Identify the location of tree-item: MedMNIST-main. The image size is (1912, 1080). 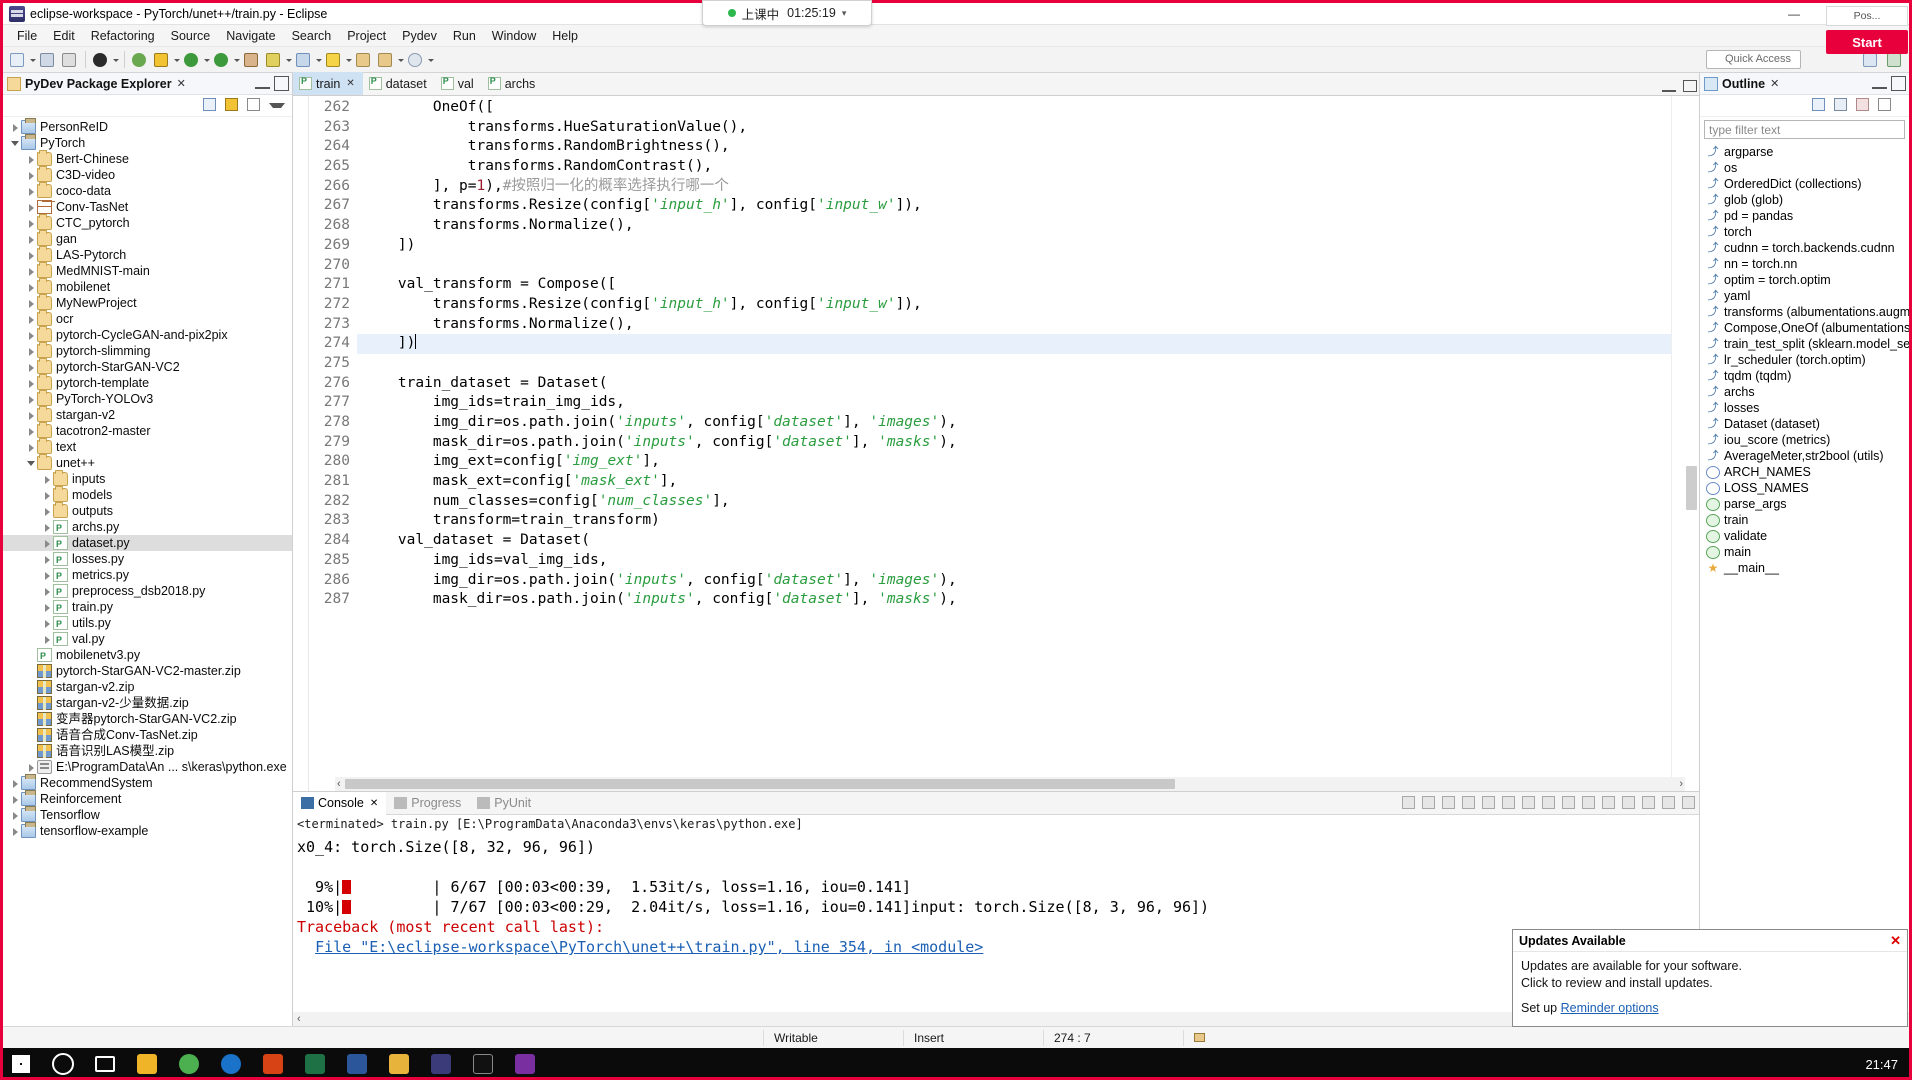
(147, 270).